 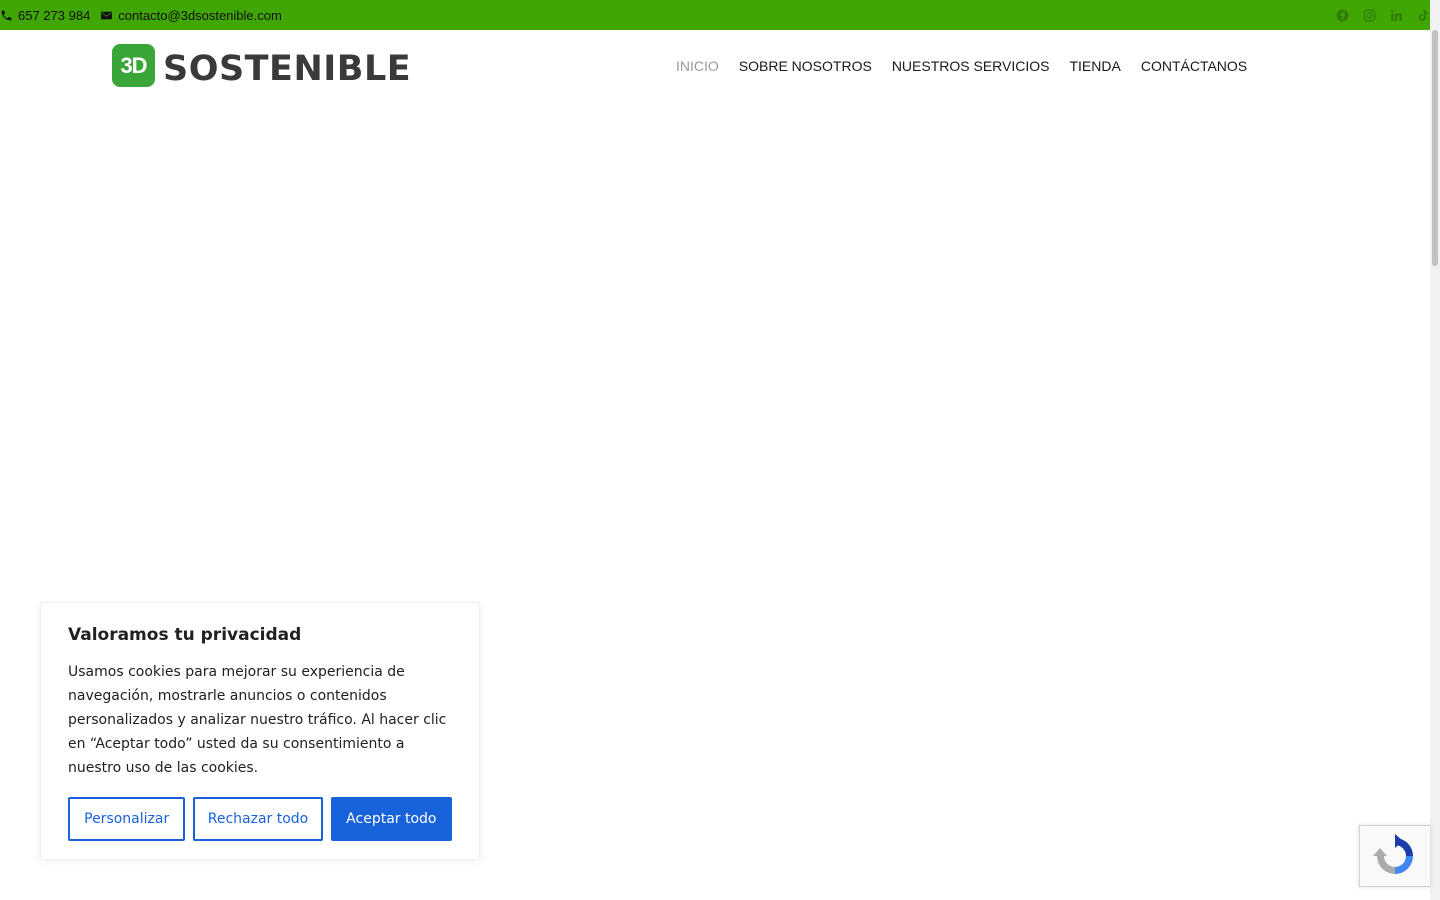 I want to click on customize-button: Personalizar, so click(x=127, y=819).